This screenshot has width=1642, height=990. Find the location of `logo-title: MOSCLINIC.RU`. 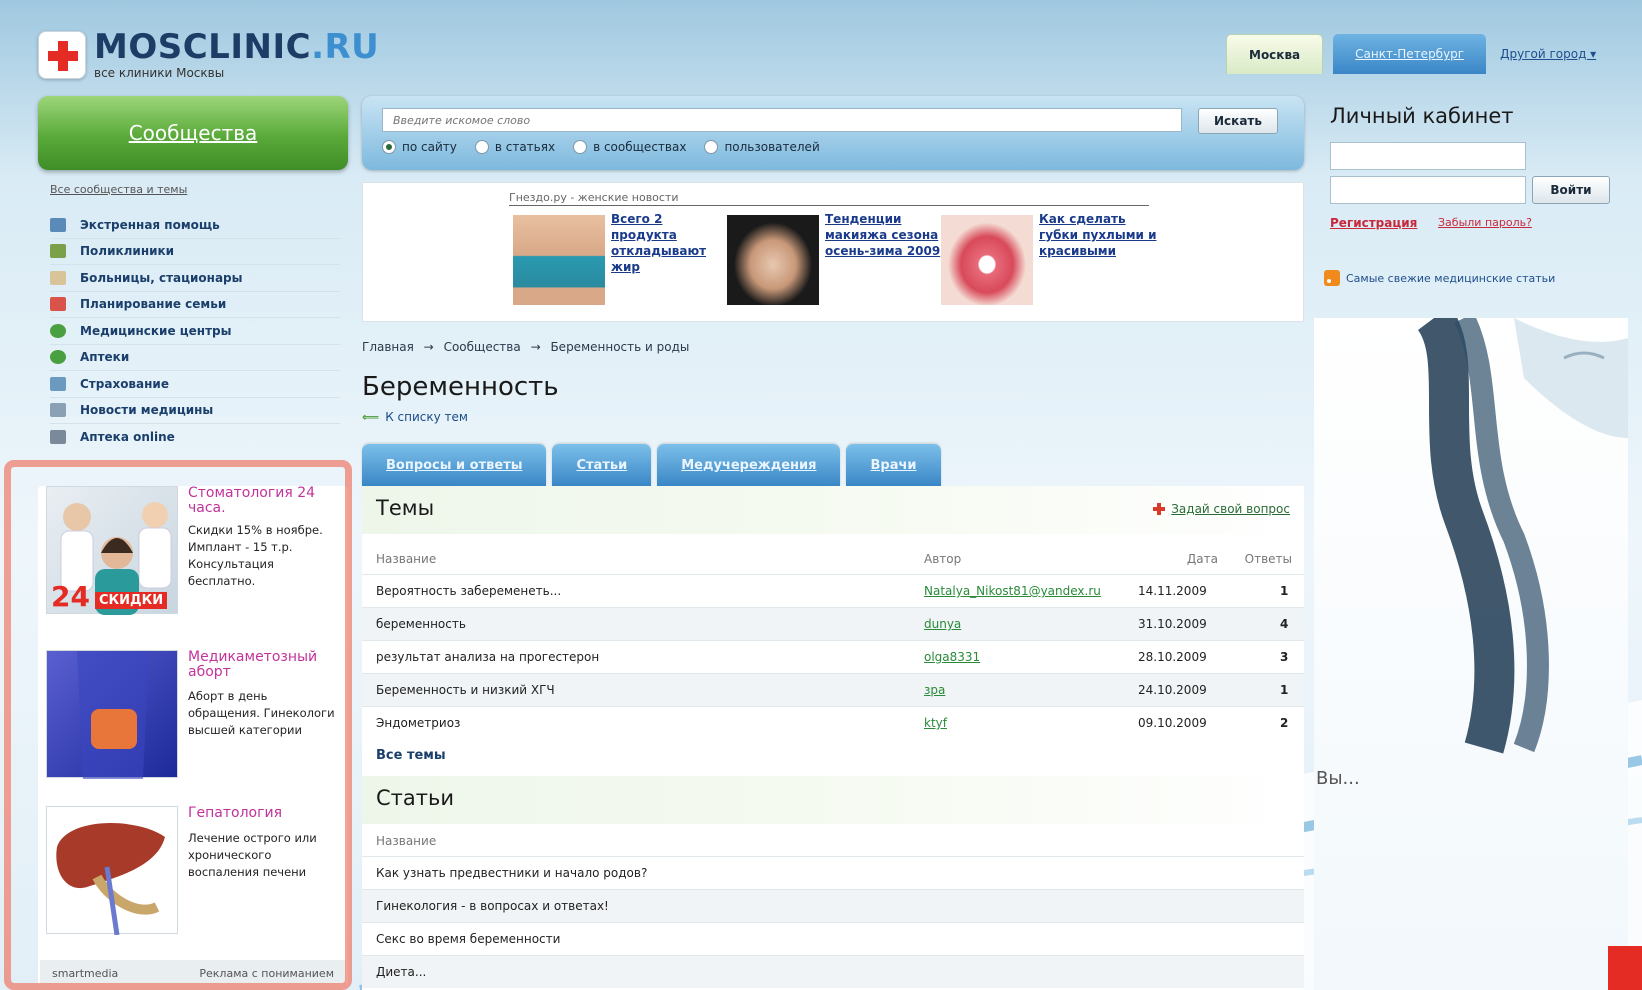

logo-title: MOSCLINIC.RU is located at coordinates (237, 47).